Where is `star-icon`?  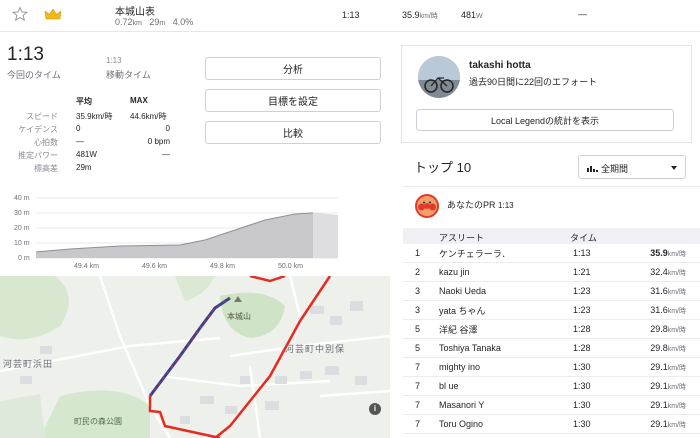 star-icon is located at coordinates (20, 14).